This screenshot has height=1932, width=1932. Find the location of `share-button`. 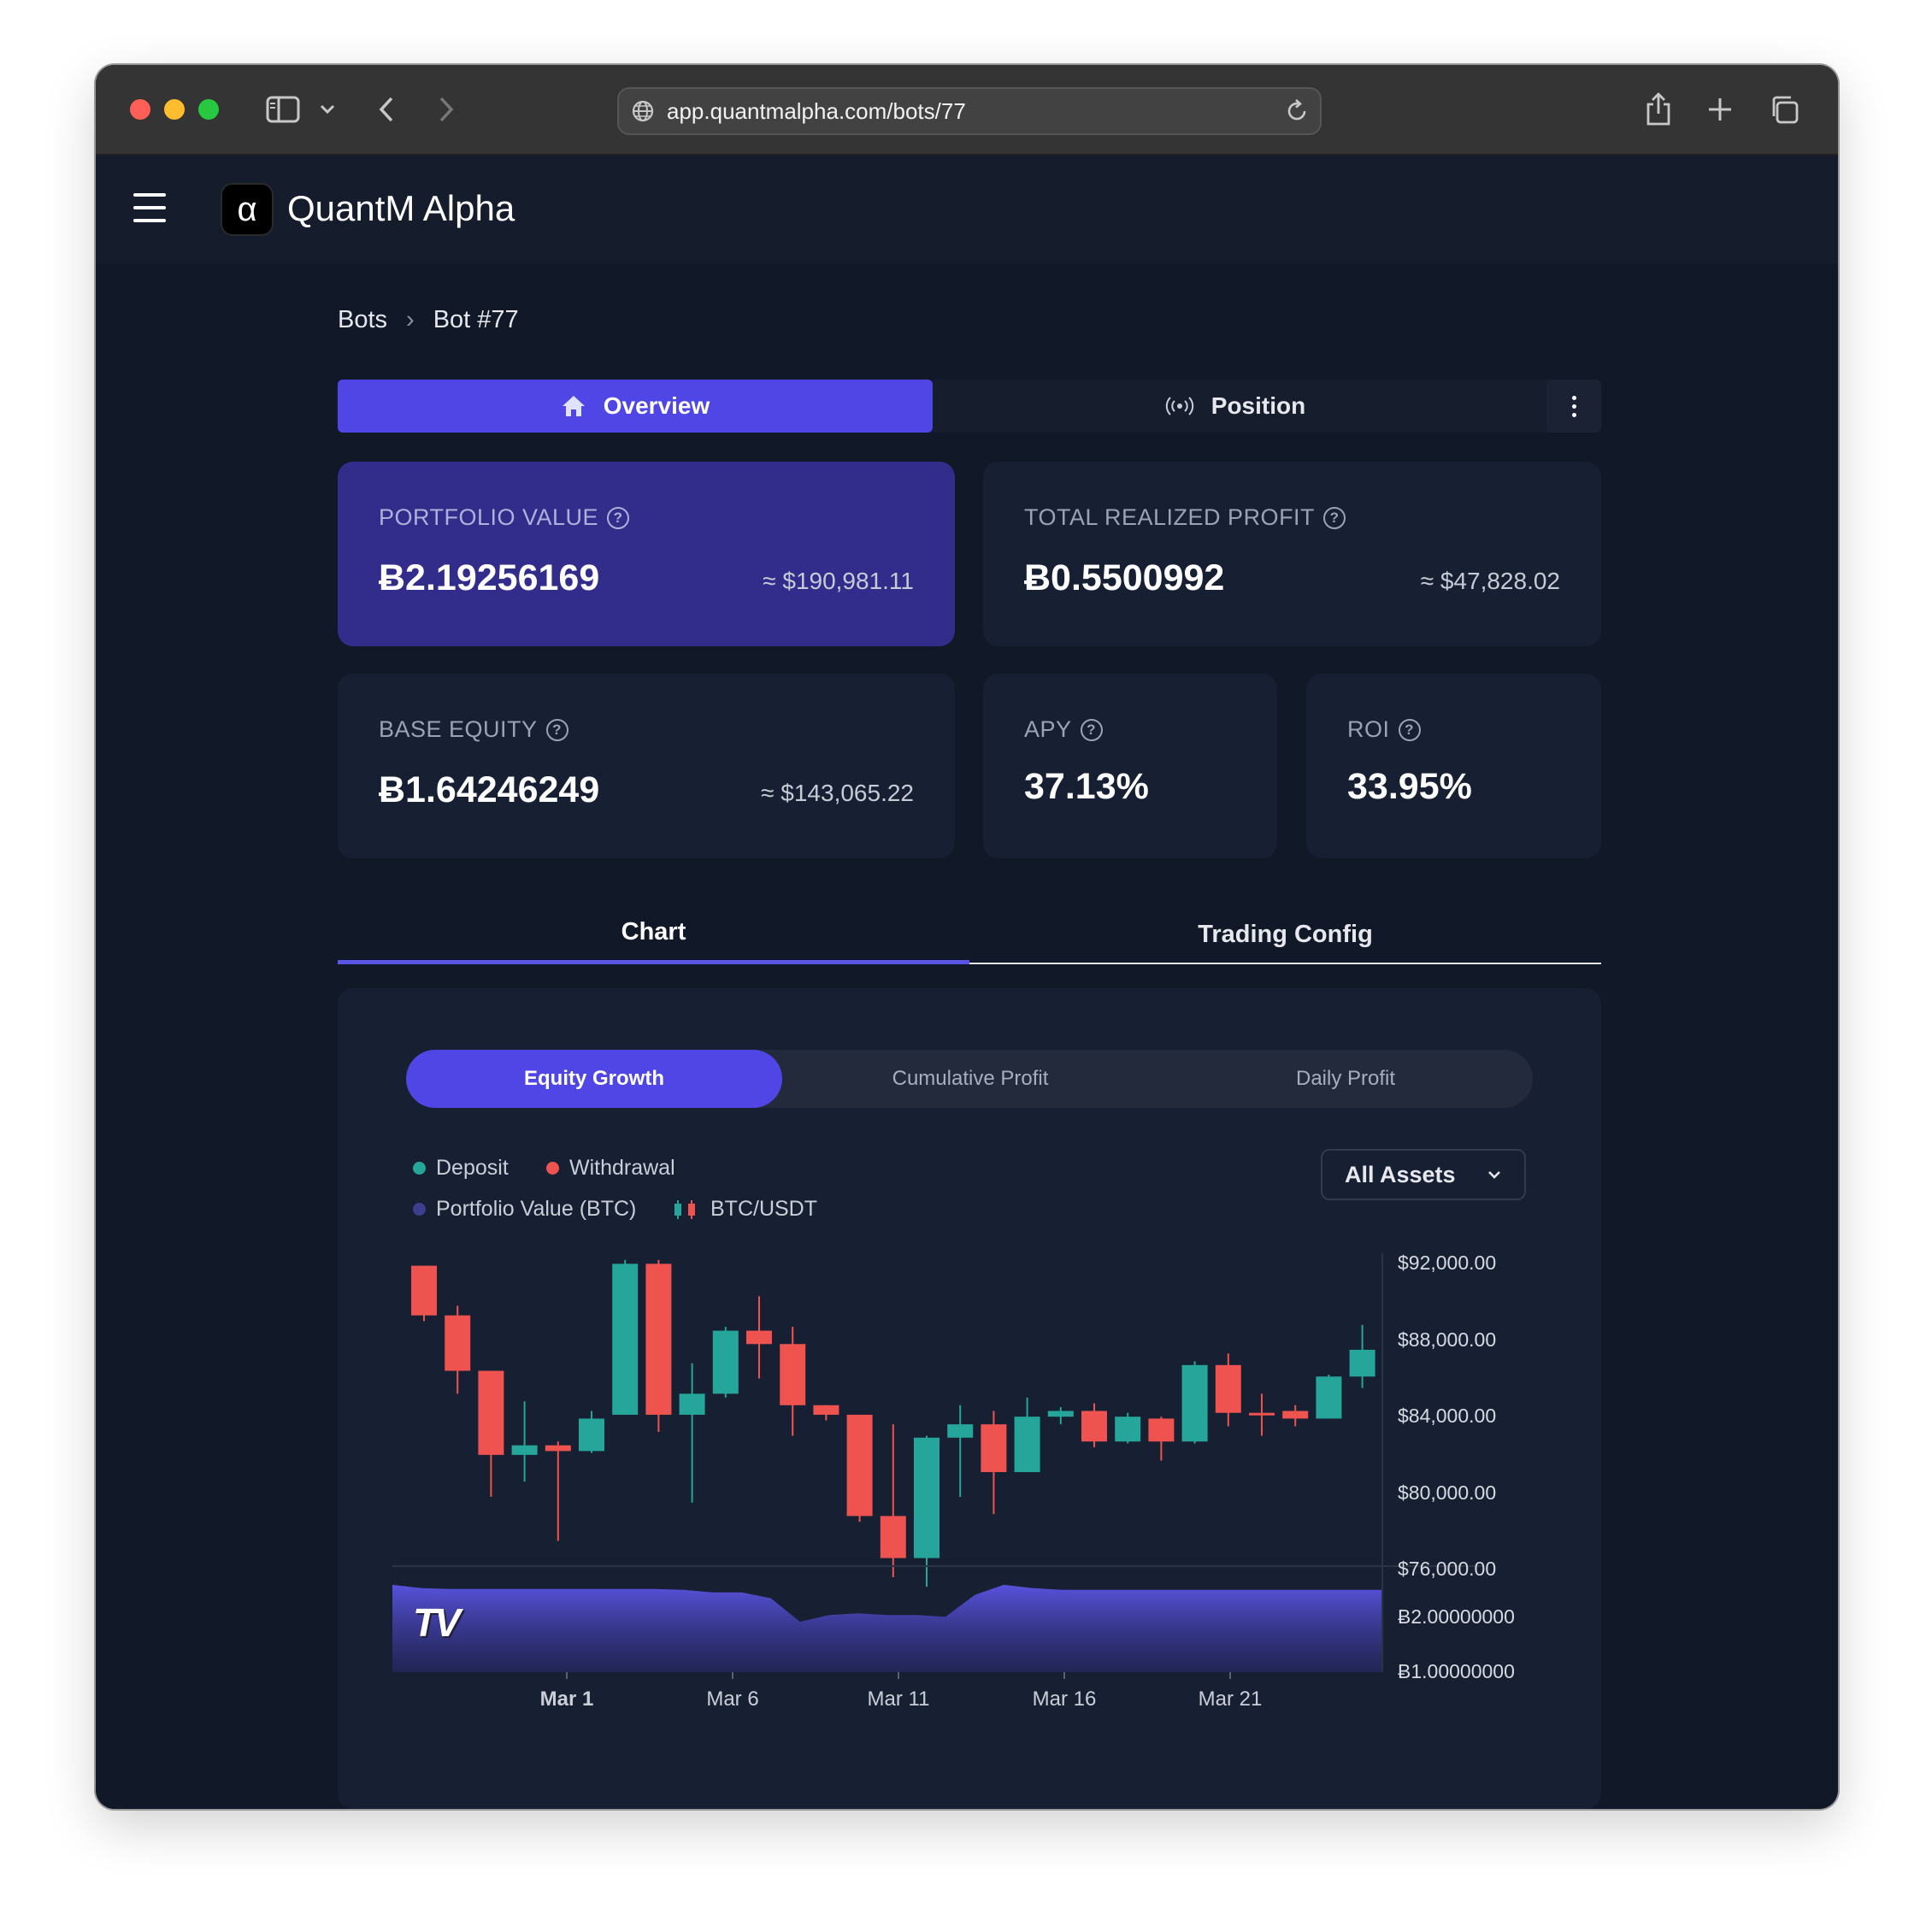

share-button is located at coordinates (1658, 109).